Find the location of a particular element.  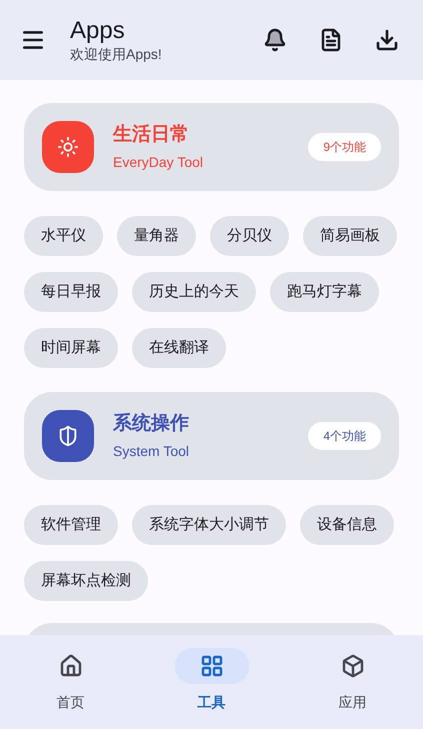

tool-chip: 水平仪 is located at coordinates (63, 236).